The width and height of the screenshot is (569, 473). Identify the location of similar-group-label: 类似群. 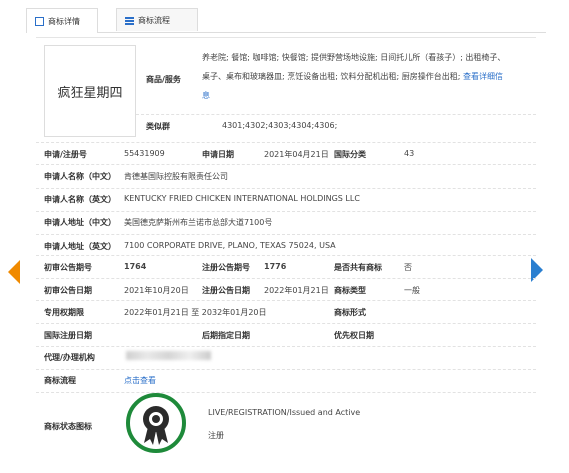
(158, 126).